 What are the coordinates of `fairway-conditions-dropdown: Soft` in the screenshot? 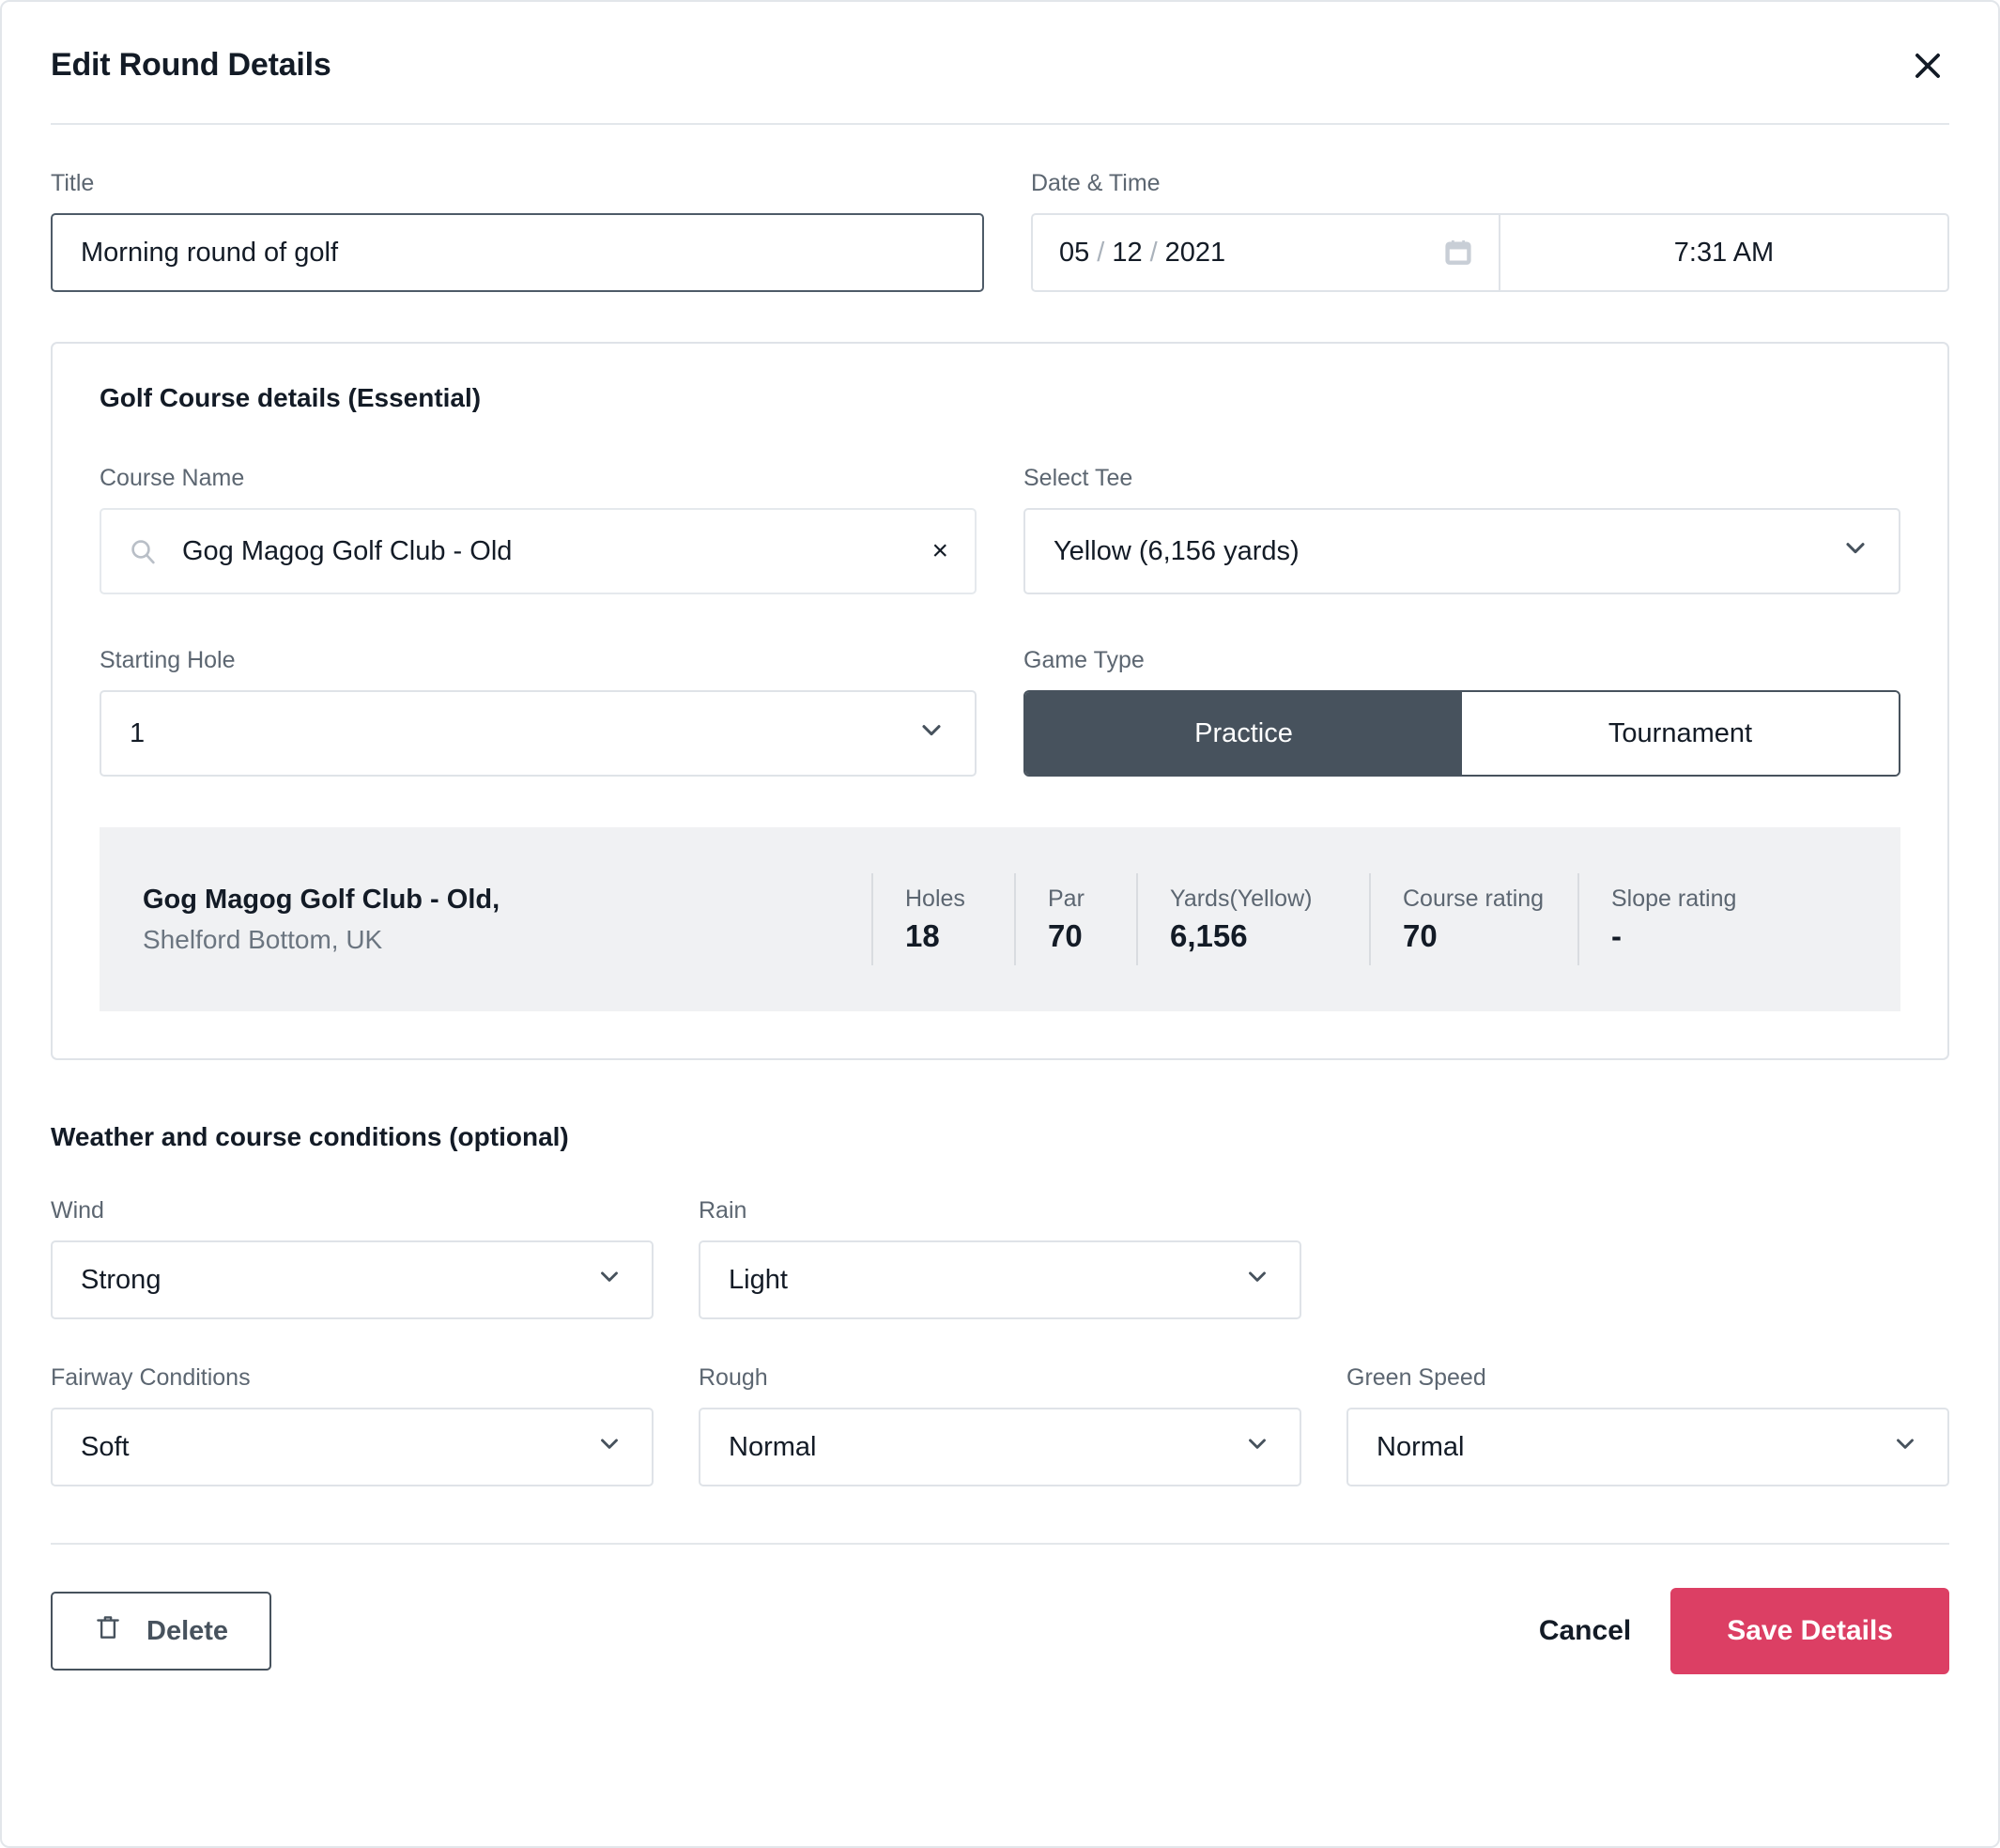 It's located at (352, 1447).